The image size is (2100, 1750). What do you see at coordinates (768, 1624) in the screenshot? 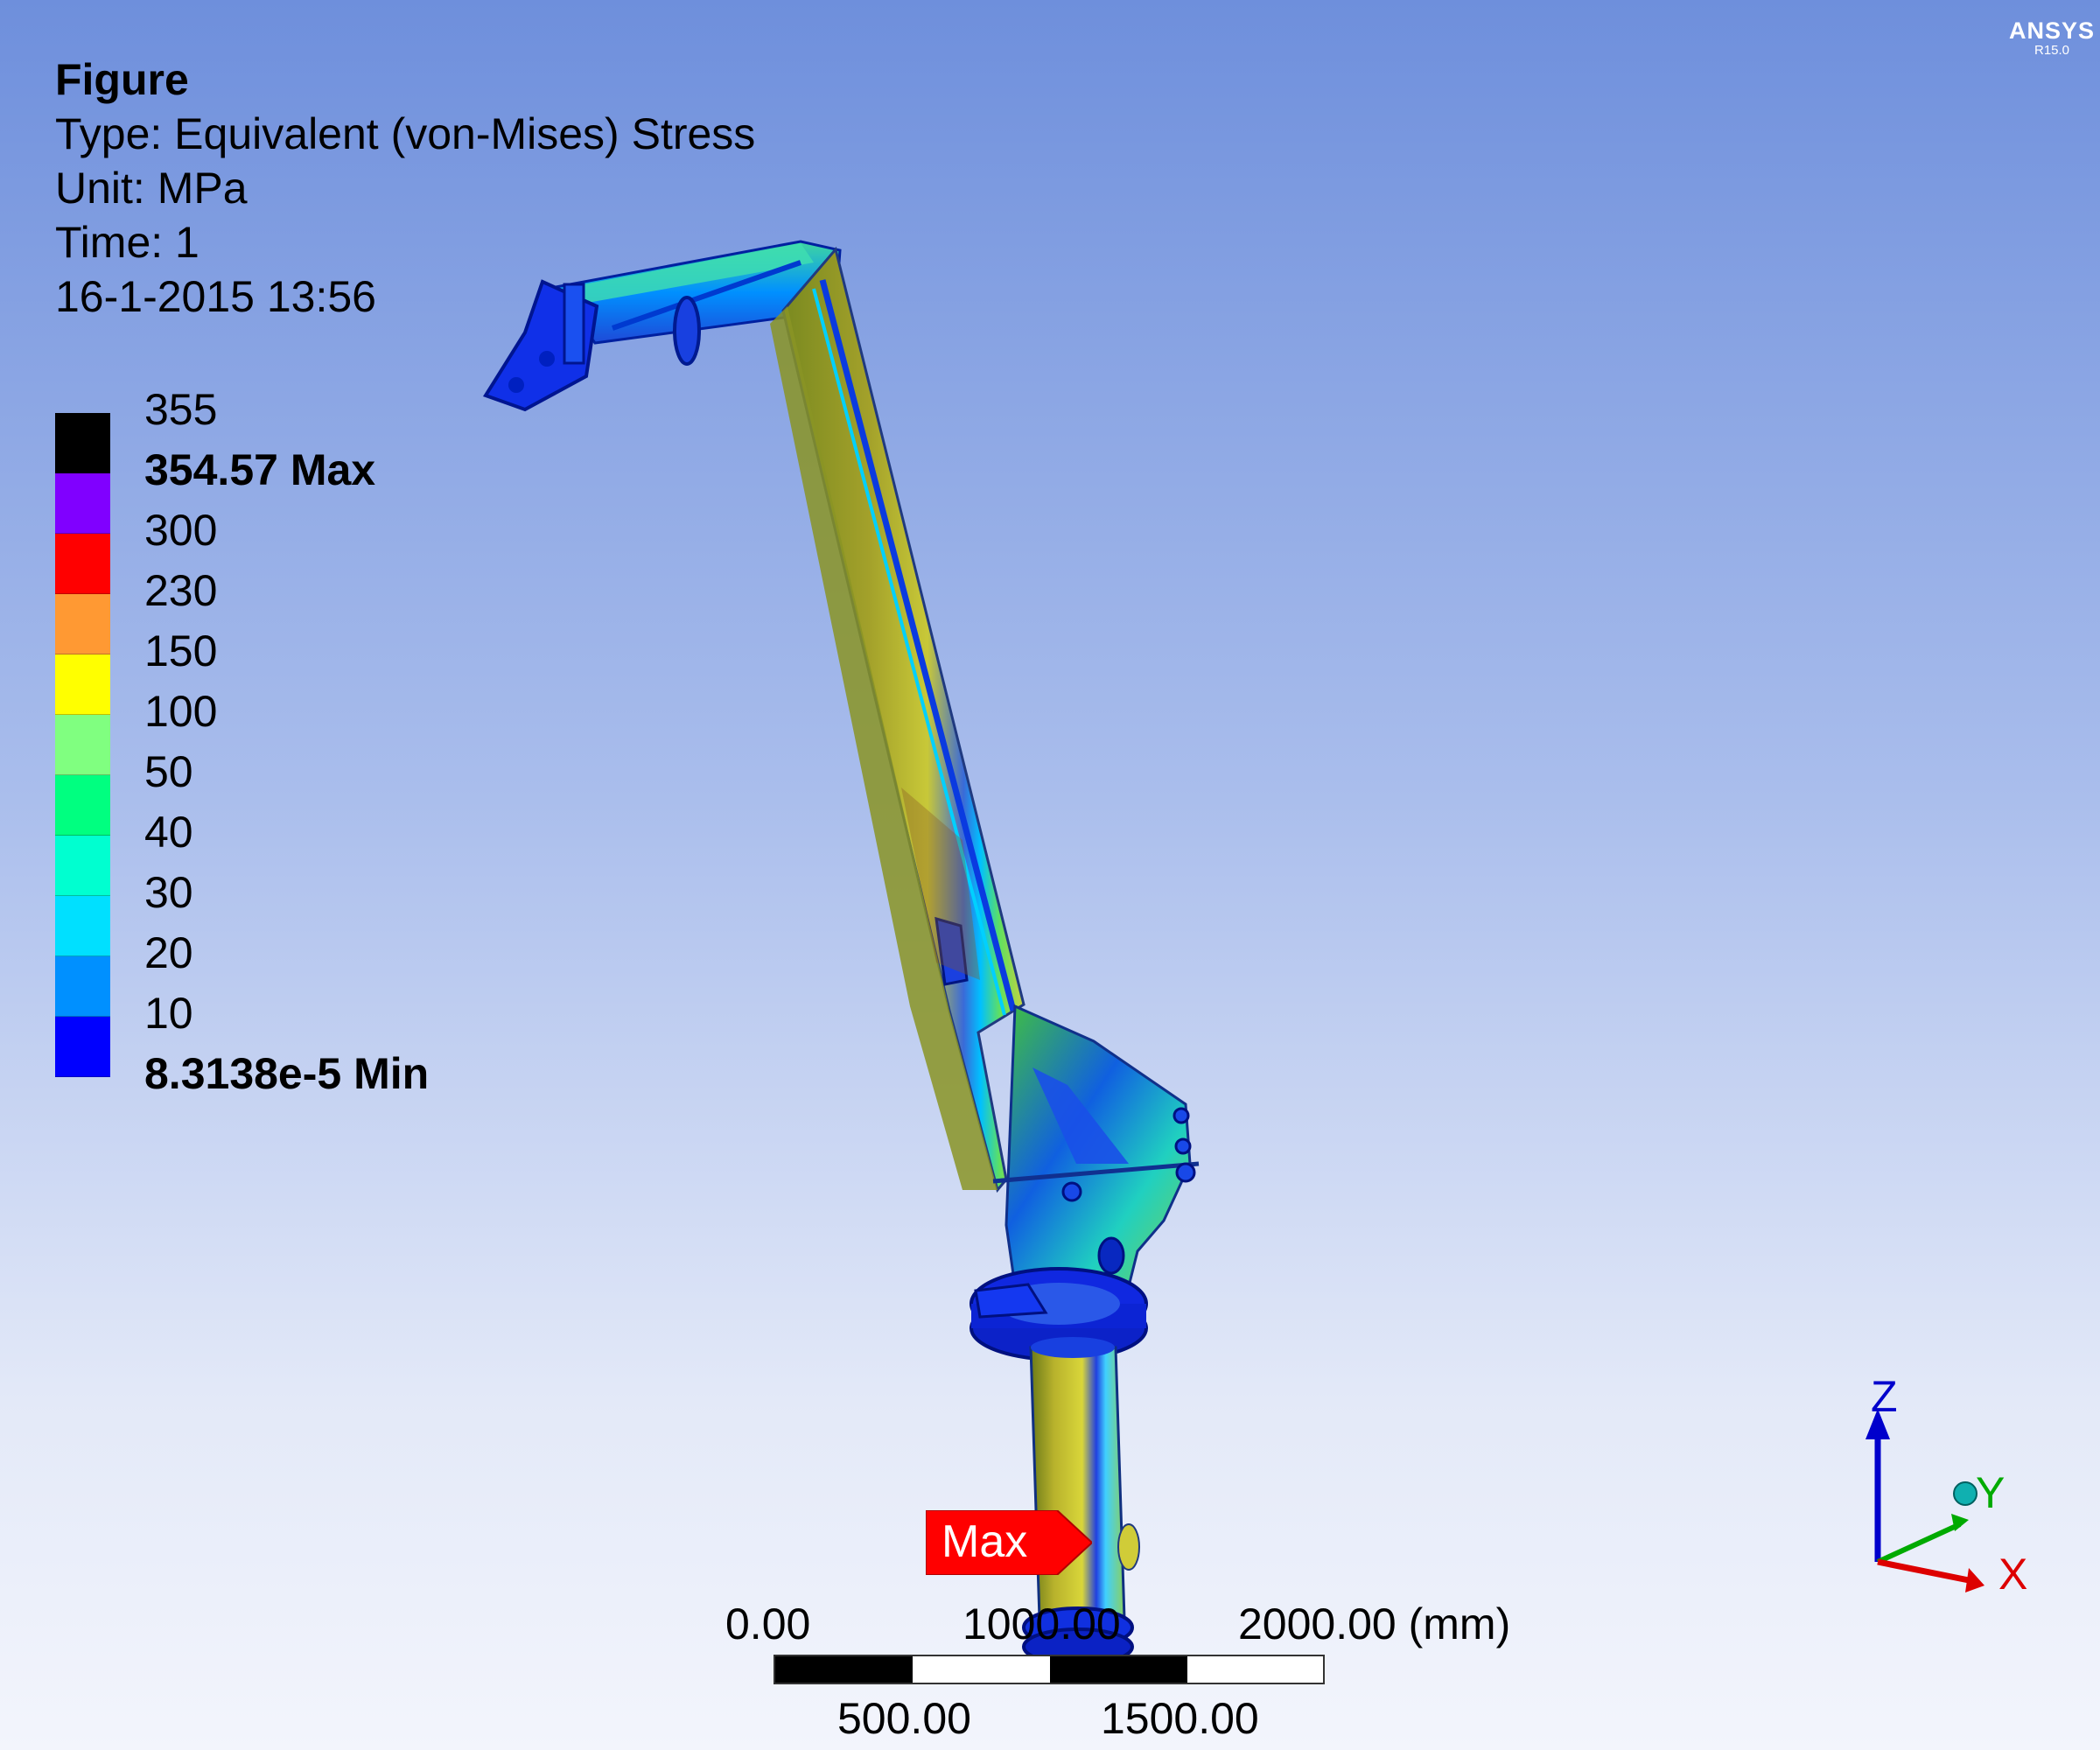
I see `scale-label-0: 0.00` at bounding box center [768, 1624].